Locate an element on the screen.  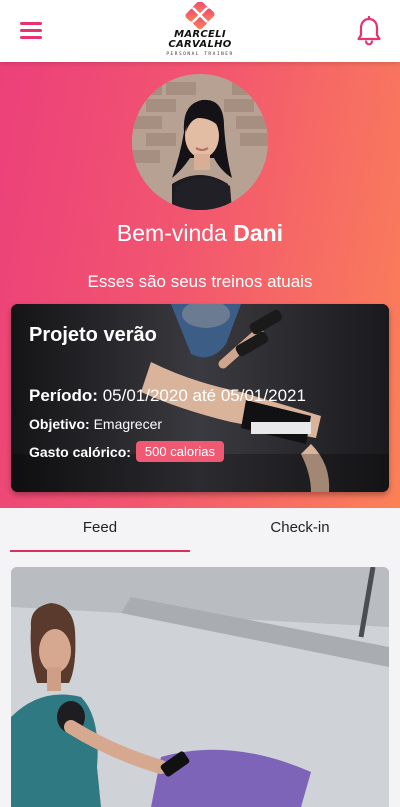
user-avatar is located at coordinates (200, 142).